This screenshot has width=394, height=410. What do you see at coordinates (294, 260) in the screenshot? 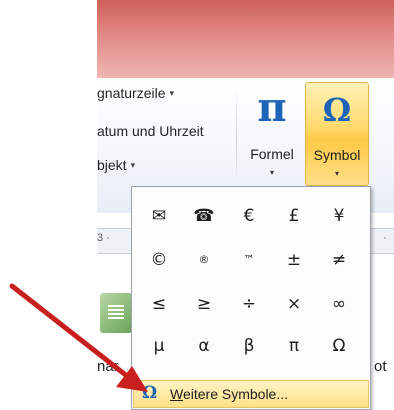
I see `symbol-plus-minus: ±` at bounding box center [294, 260].